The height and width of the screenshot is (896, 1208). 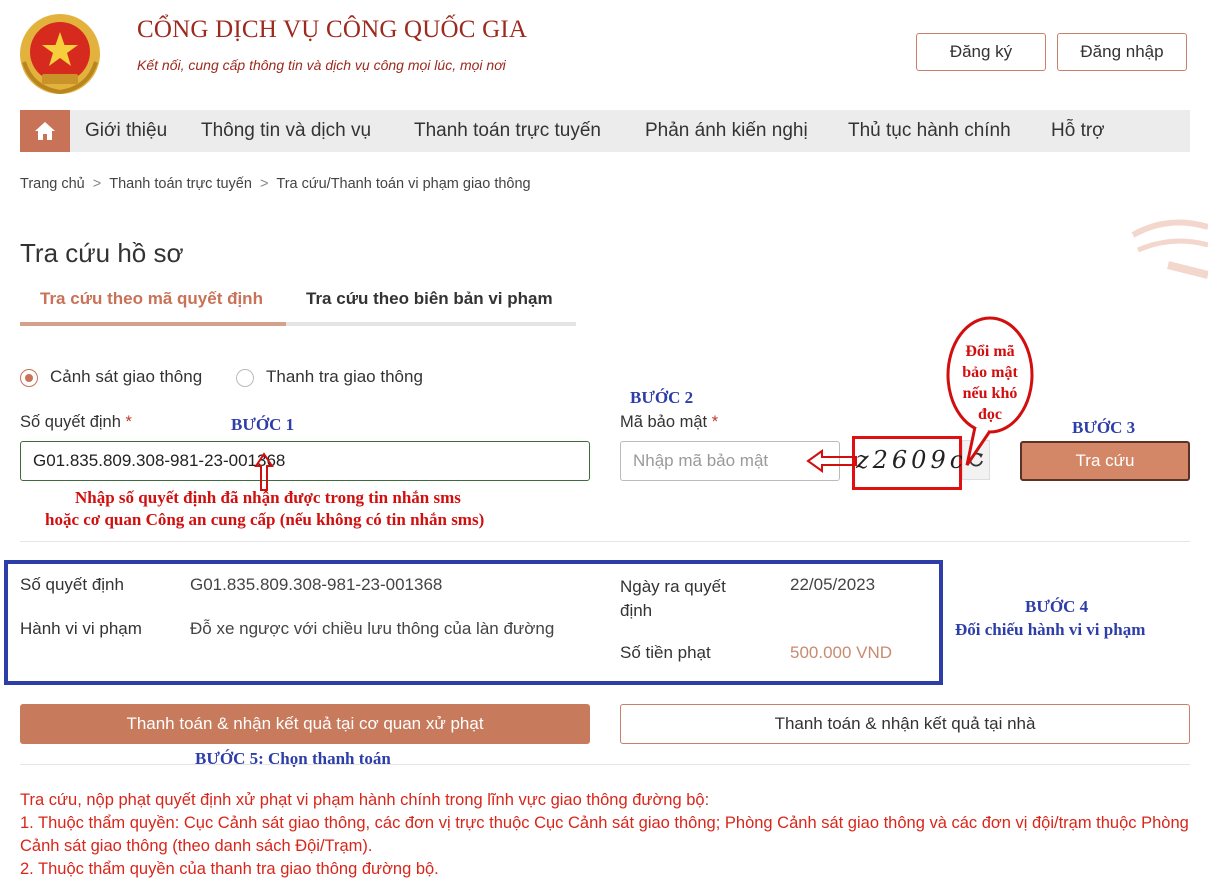 What do you see at coordinates (832, 463) in the screenshot?
I see `left-arrow-icon` at bounding box center [832, 463].